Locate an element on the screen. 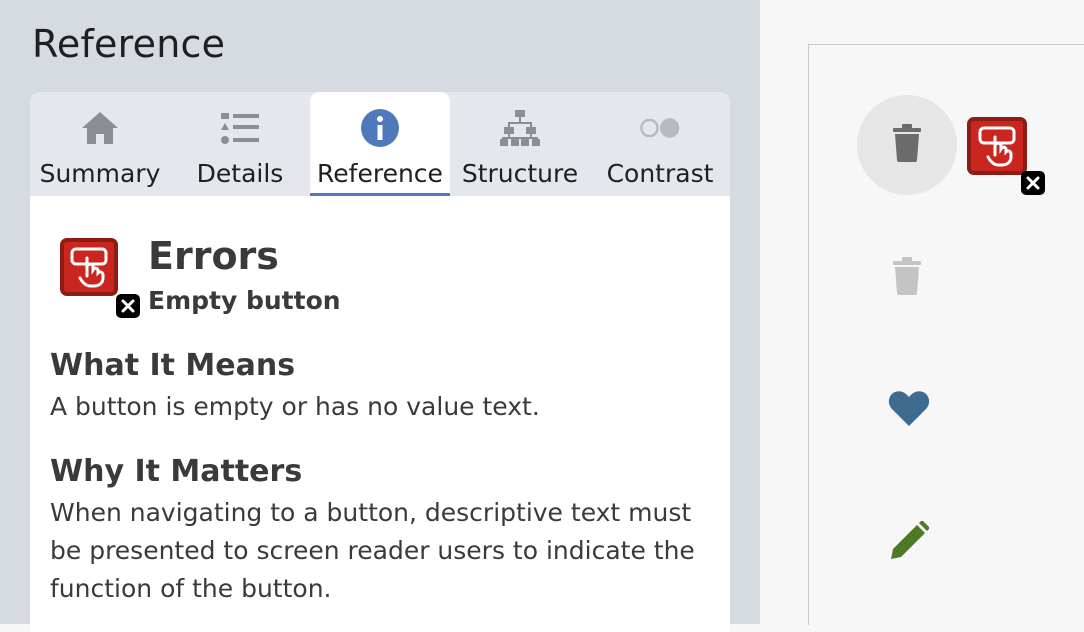 The width and height of the screenshot is (1084, 632). info-icon is located at coordinates (380, 128).